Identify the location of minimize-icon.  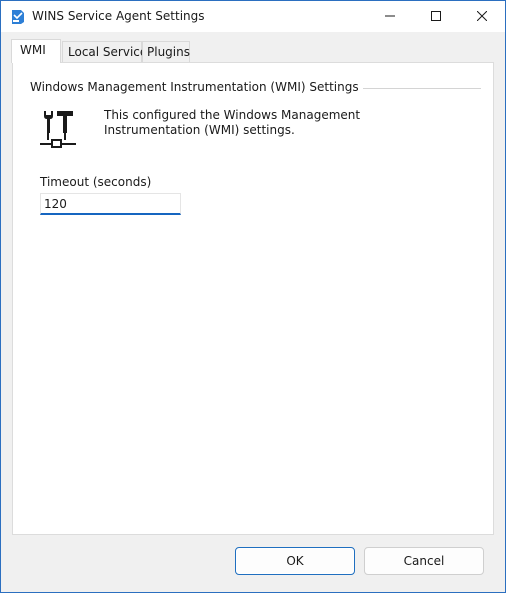
(390, 17).